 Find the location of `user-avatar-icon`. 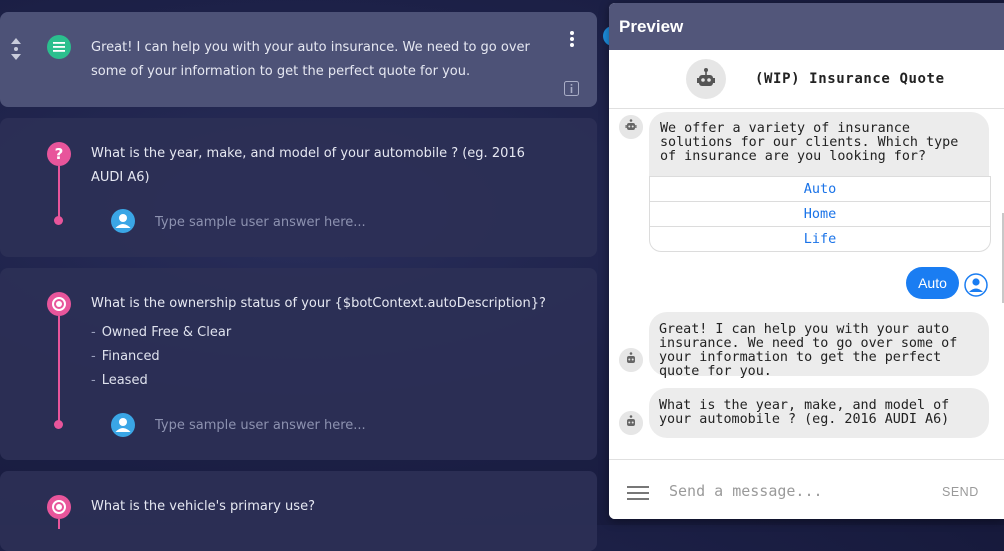

user-avatar-icon is located at coordinates (976, 285).